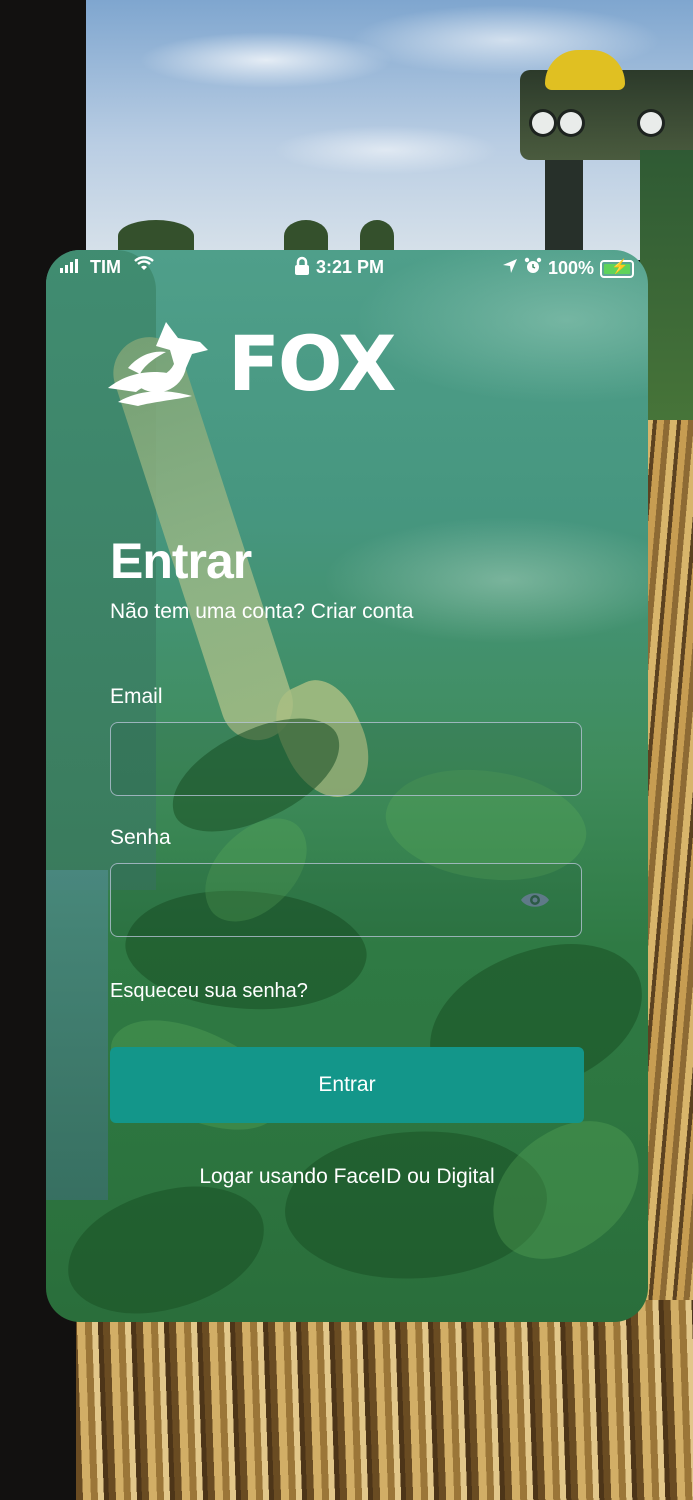 This screenshot has width=693, height=1500. Describe the element at coordinates (181, 561) in the screenshot. I see `page-title: Entrar` at that location.